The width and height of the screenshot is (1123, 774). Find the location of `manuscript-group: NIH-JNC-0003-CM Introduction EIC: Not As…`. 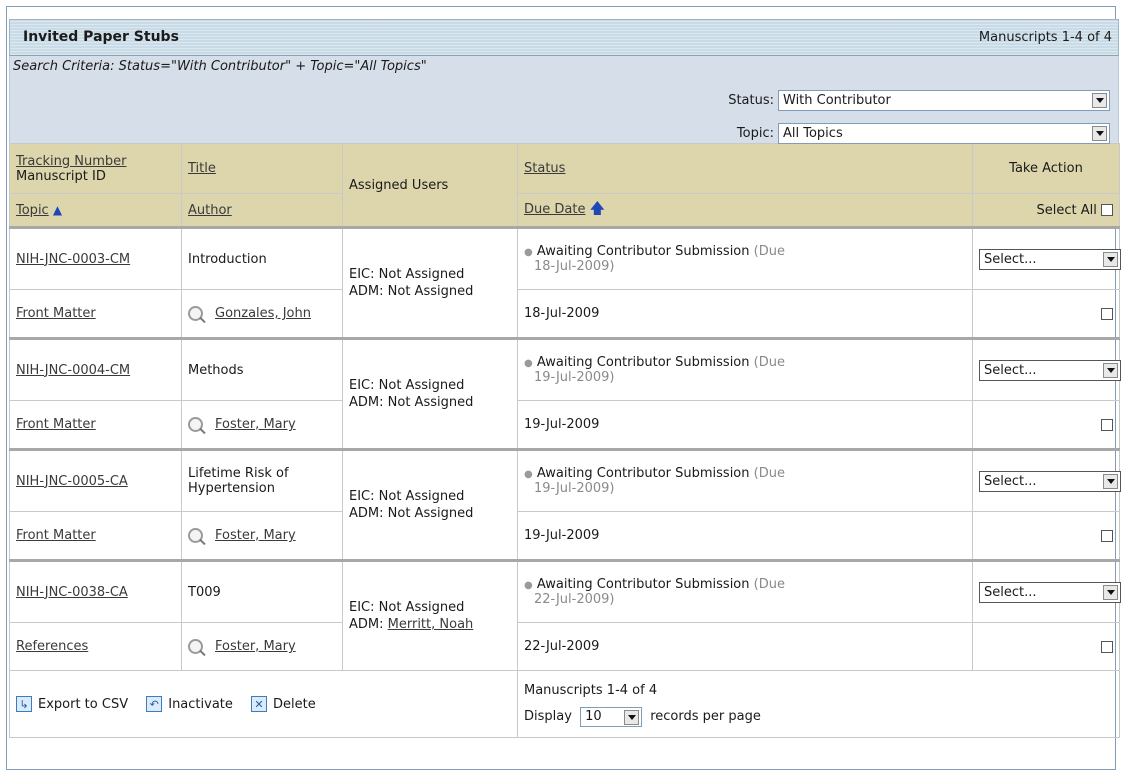

manuscript-group: NIH-JNC-0003-CM Introduction EIC: Not As… is located at coordinates (565, 282).